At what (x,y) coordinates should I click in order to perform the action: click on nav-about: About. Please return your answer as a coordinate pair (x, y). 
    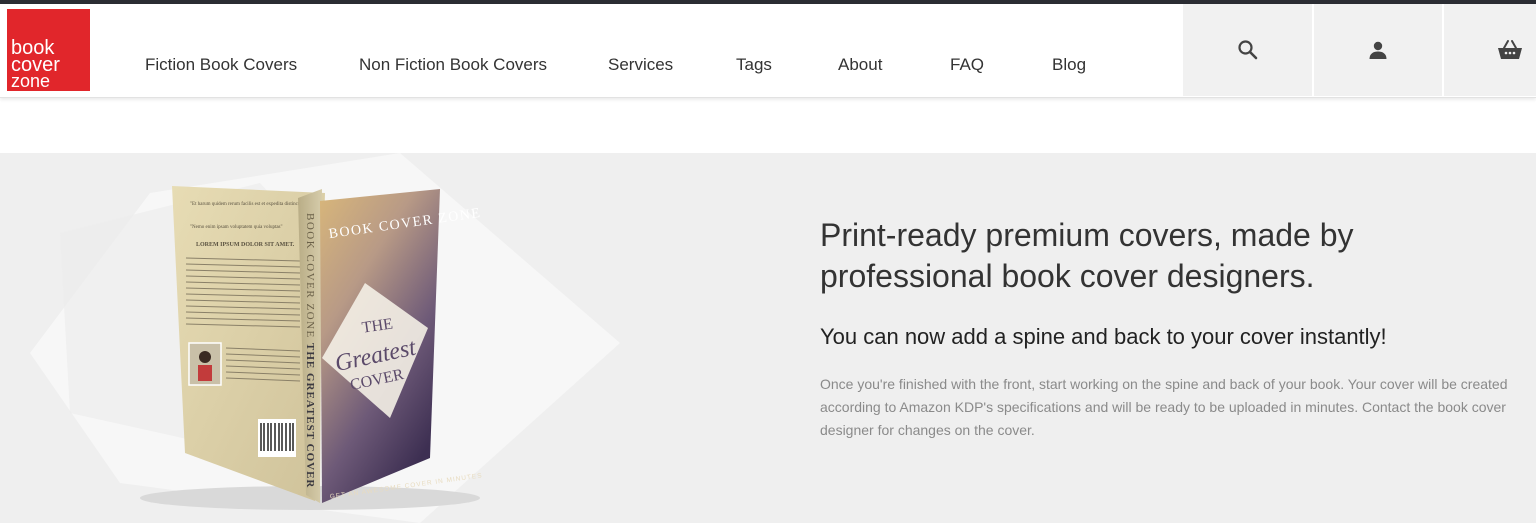
    Looking at the image, I should click on (860, 65).